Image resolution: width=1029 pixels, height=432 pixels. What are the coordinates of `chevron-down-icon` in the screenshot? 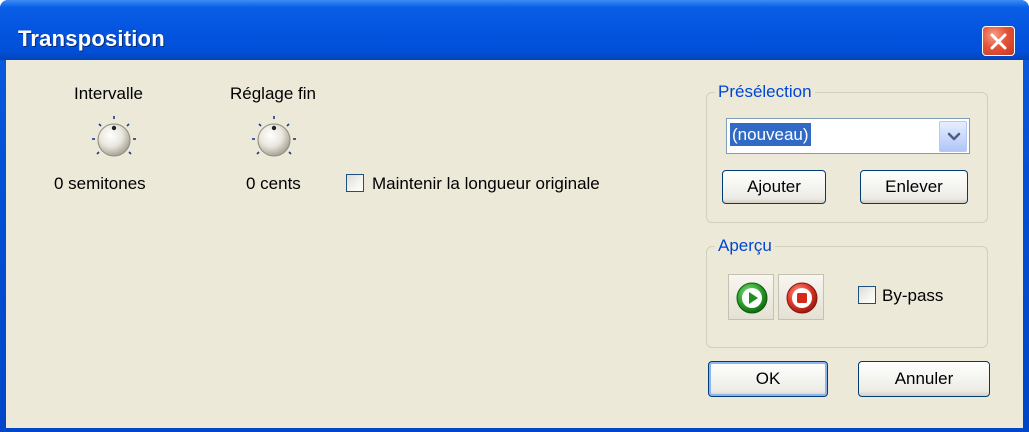 It's located at (954, 136).